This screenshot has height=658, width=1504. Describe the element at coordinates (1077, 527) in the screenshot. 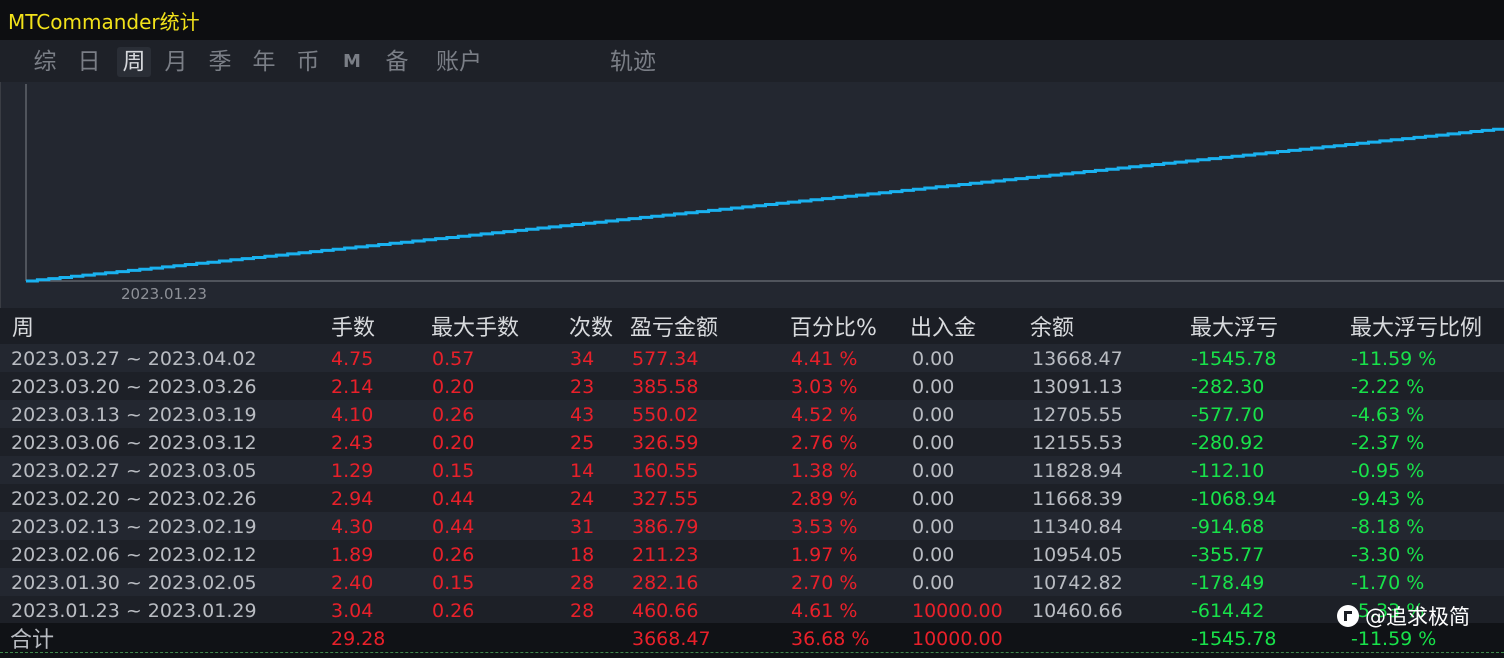

I see `cell-balance: 11340.84` at that location.